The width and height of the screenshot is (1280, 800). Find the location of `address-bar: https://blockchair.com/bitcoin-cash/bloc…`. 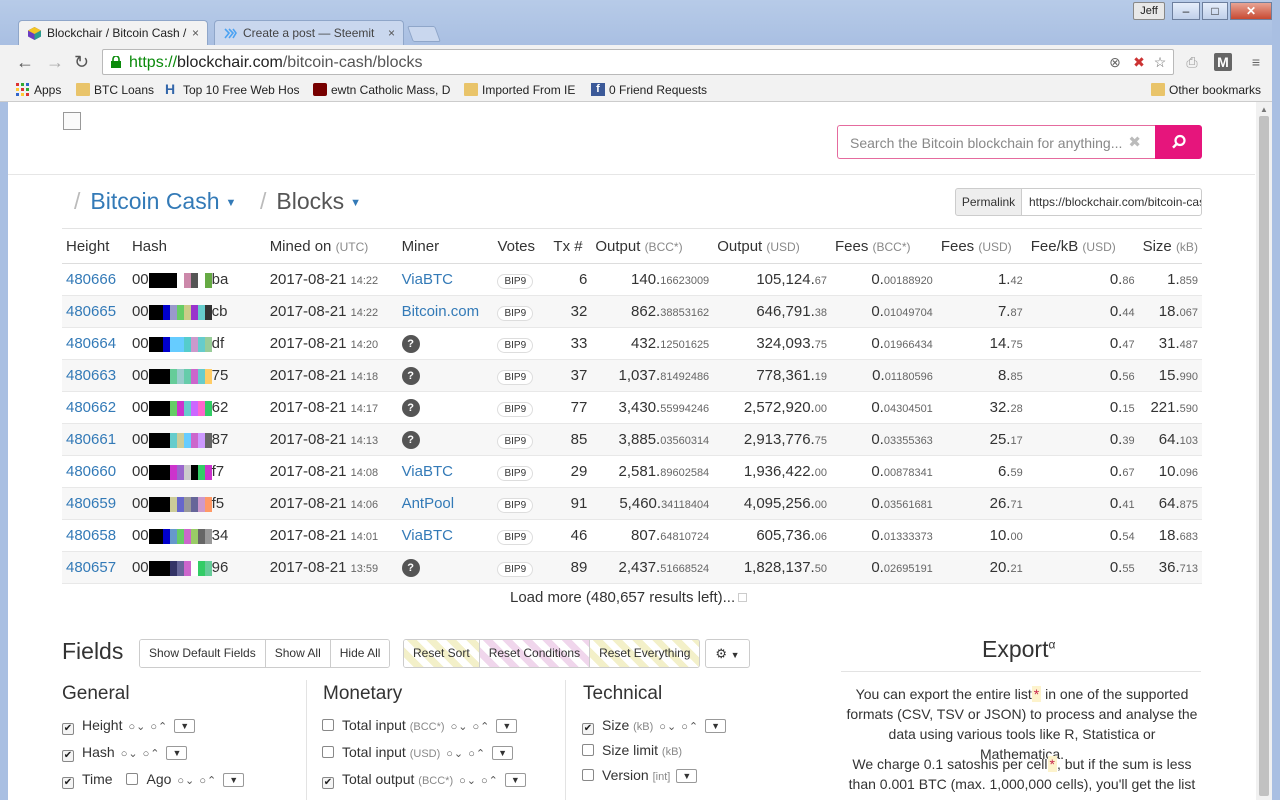

address-bar: https://blockchair.com/bitcoin-cash/bloc… is located at coordinates (638, 62).